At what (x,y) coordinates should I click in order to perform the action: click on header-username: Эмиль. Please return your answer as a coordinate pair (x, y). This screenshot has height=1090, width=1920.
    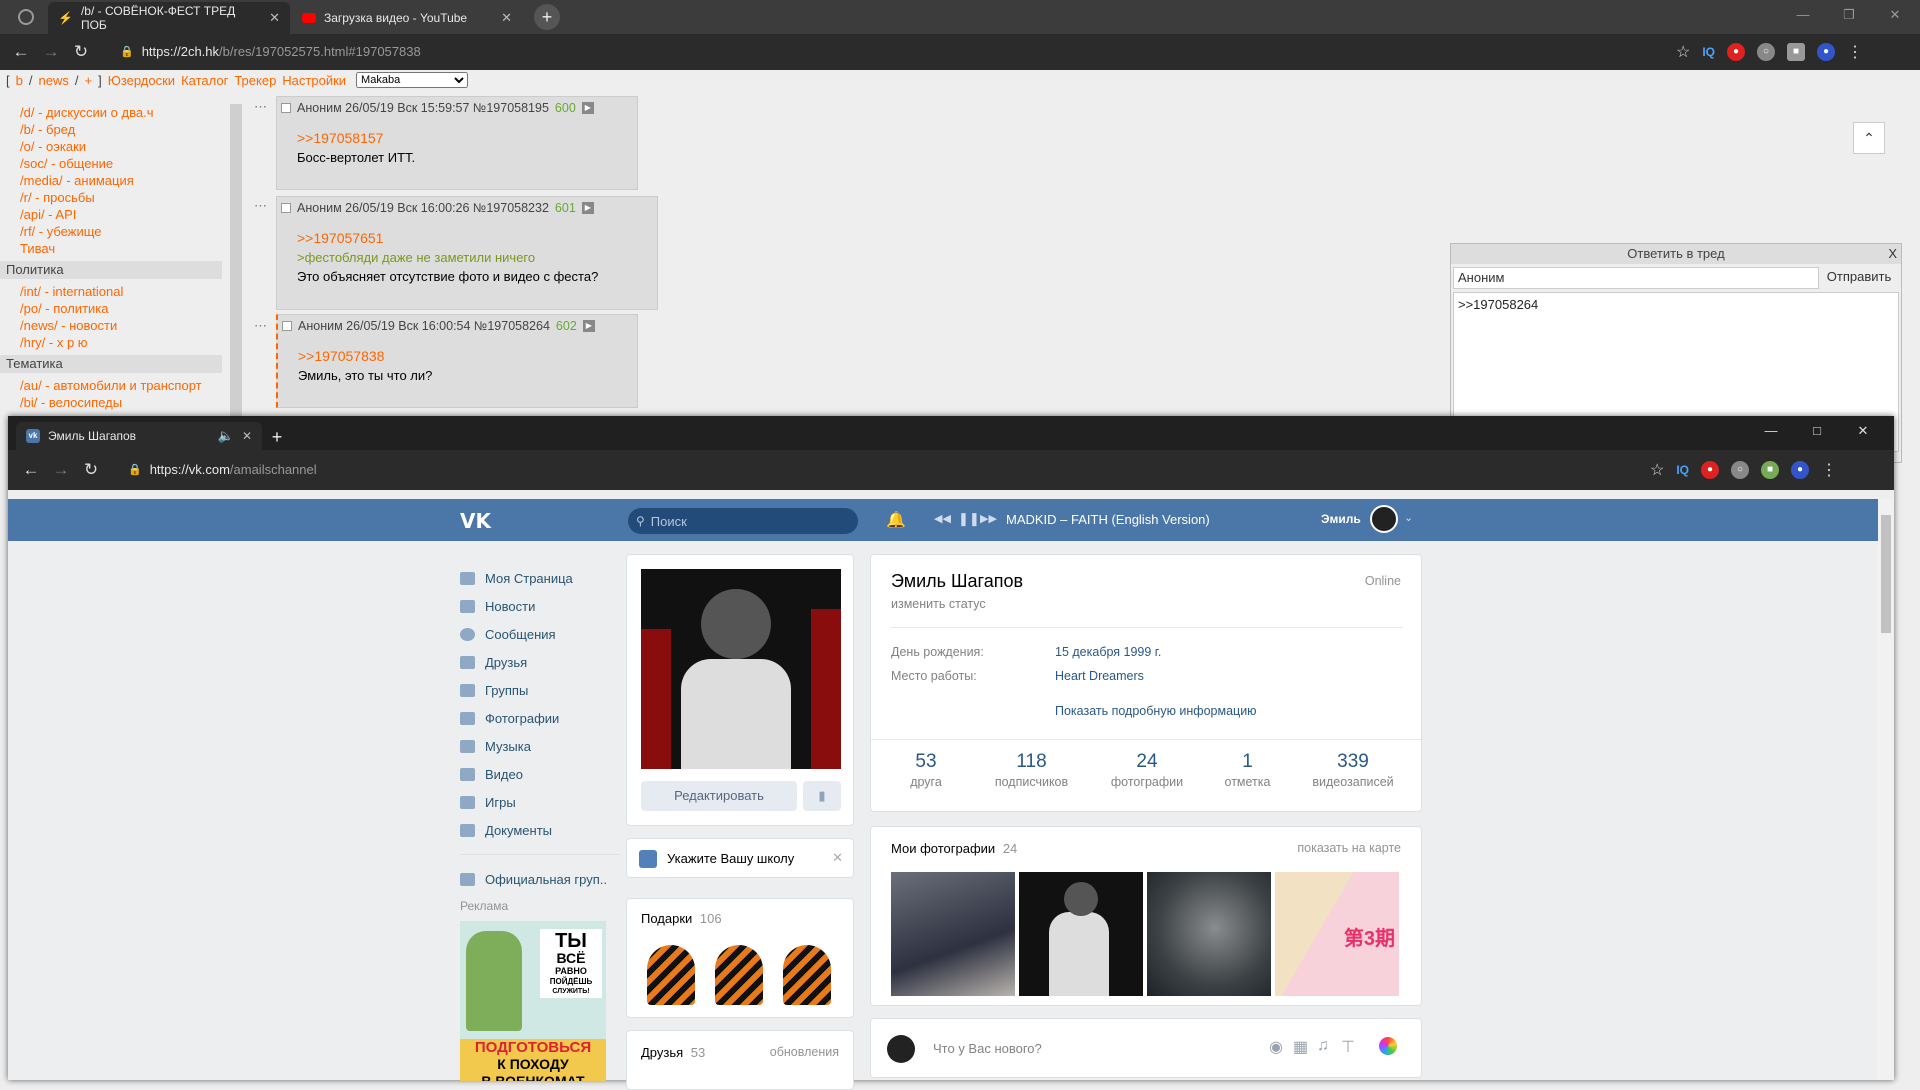
    Looking at the image, I should click on (1341, 519).